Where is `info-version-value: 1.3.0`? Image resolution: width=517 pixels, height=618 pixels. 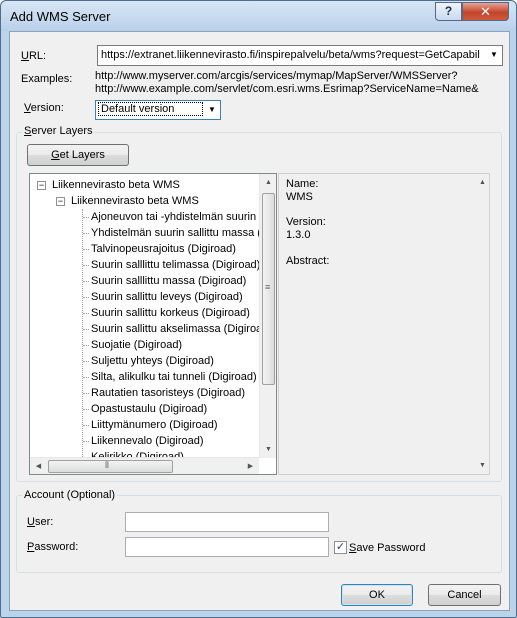
info-version-value: 1.3.0 is located at coordinates (298, 235).